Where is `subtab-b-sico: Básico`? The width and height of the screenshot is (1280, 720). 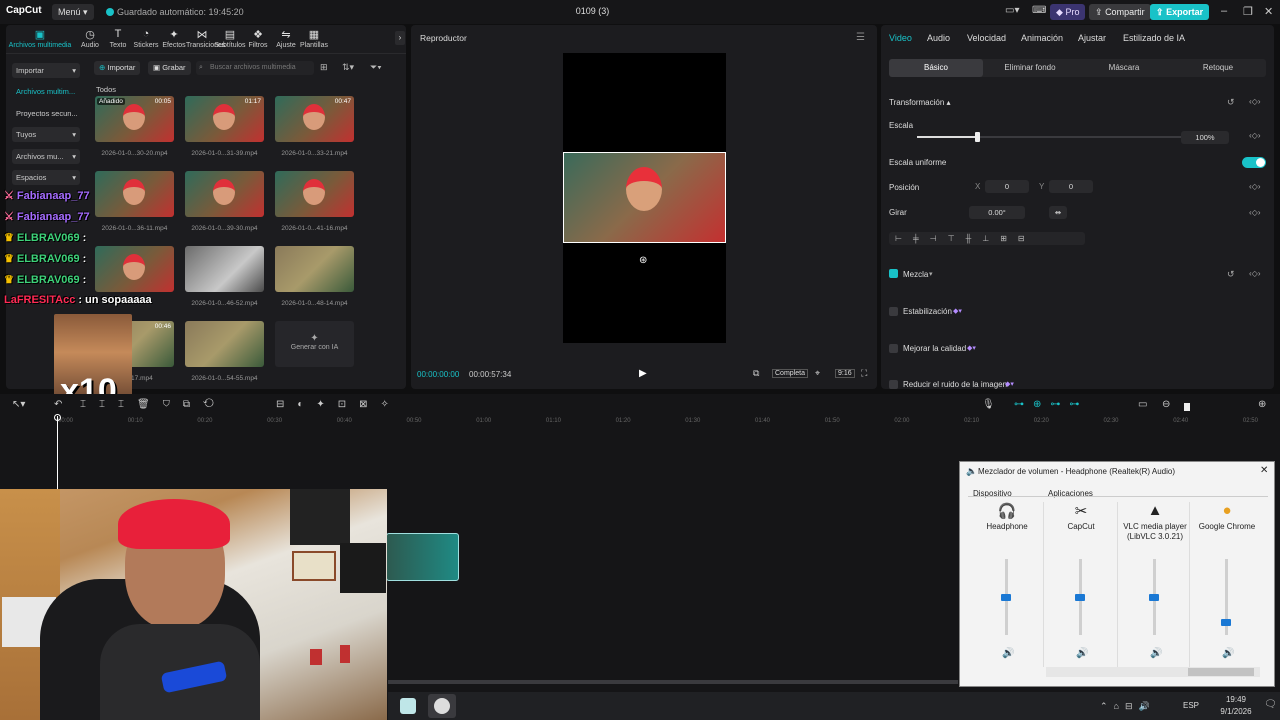 subtab-b-sico: Básico is located at coordinates (936, 68).